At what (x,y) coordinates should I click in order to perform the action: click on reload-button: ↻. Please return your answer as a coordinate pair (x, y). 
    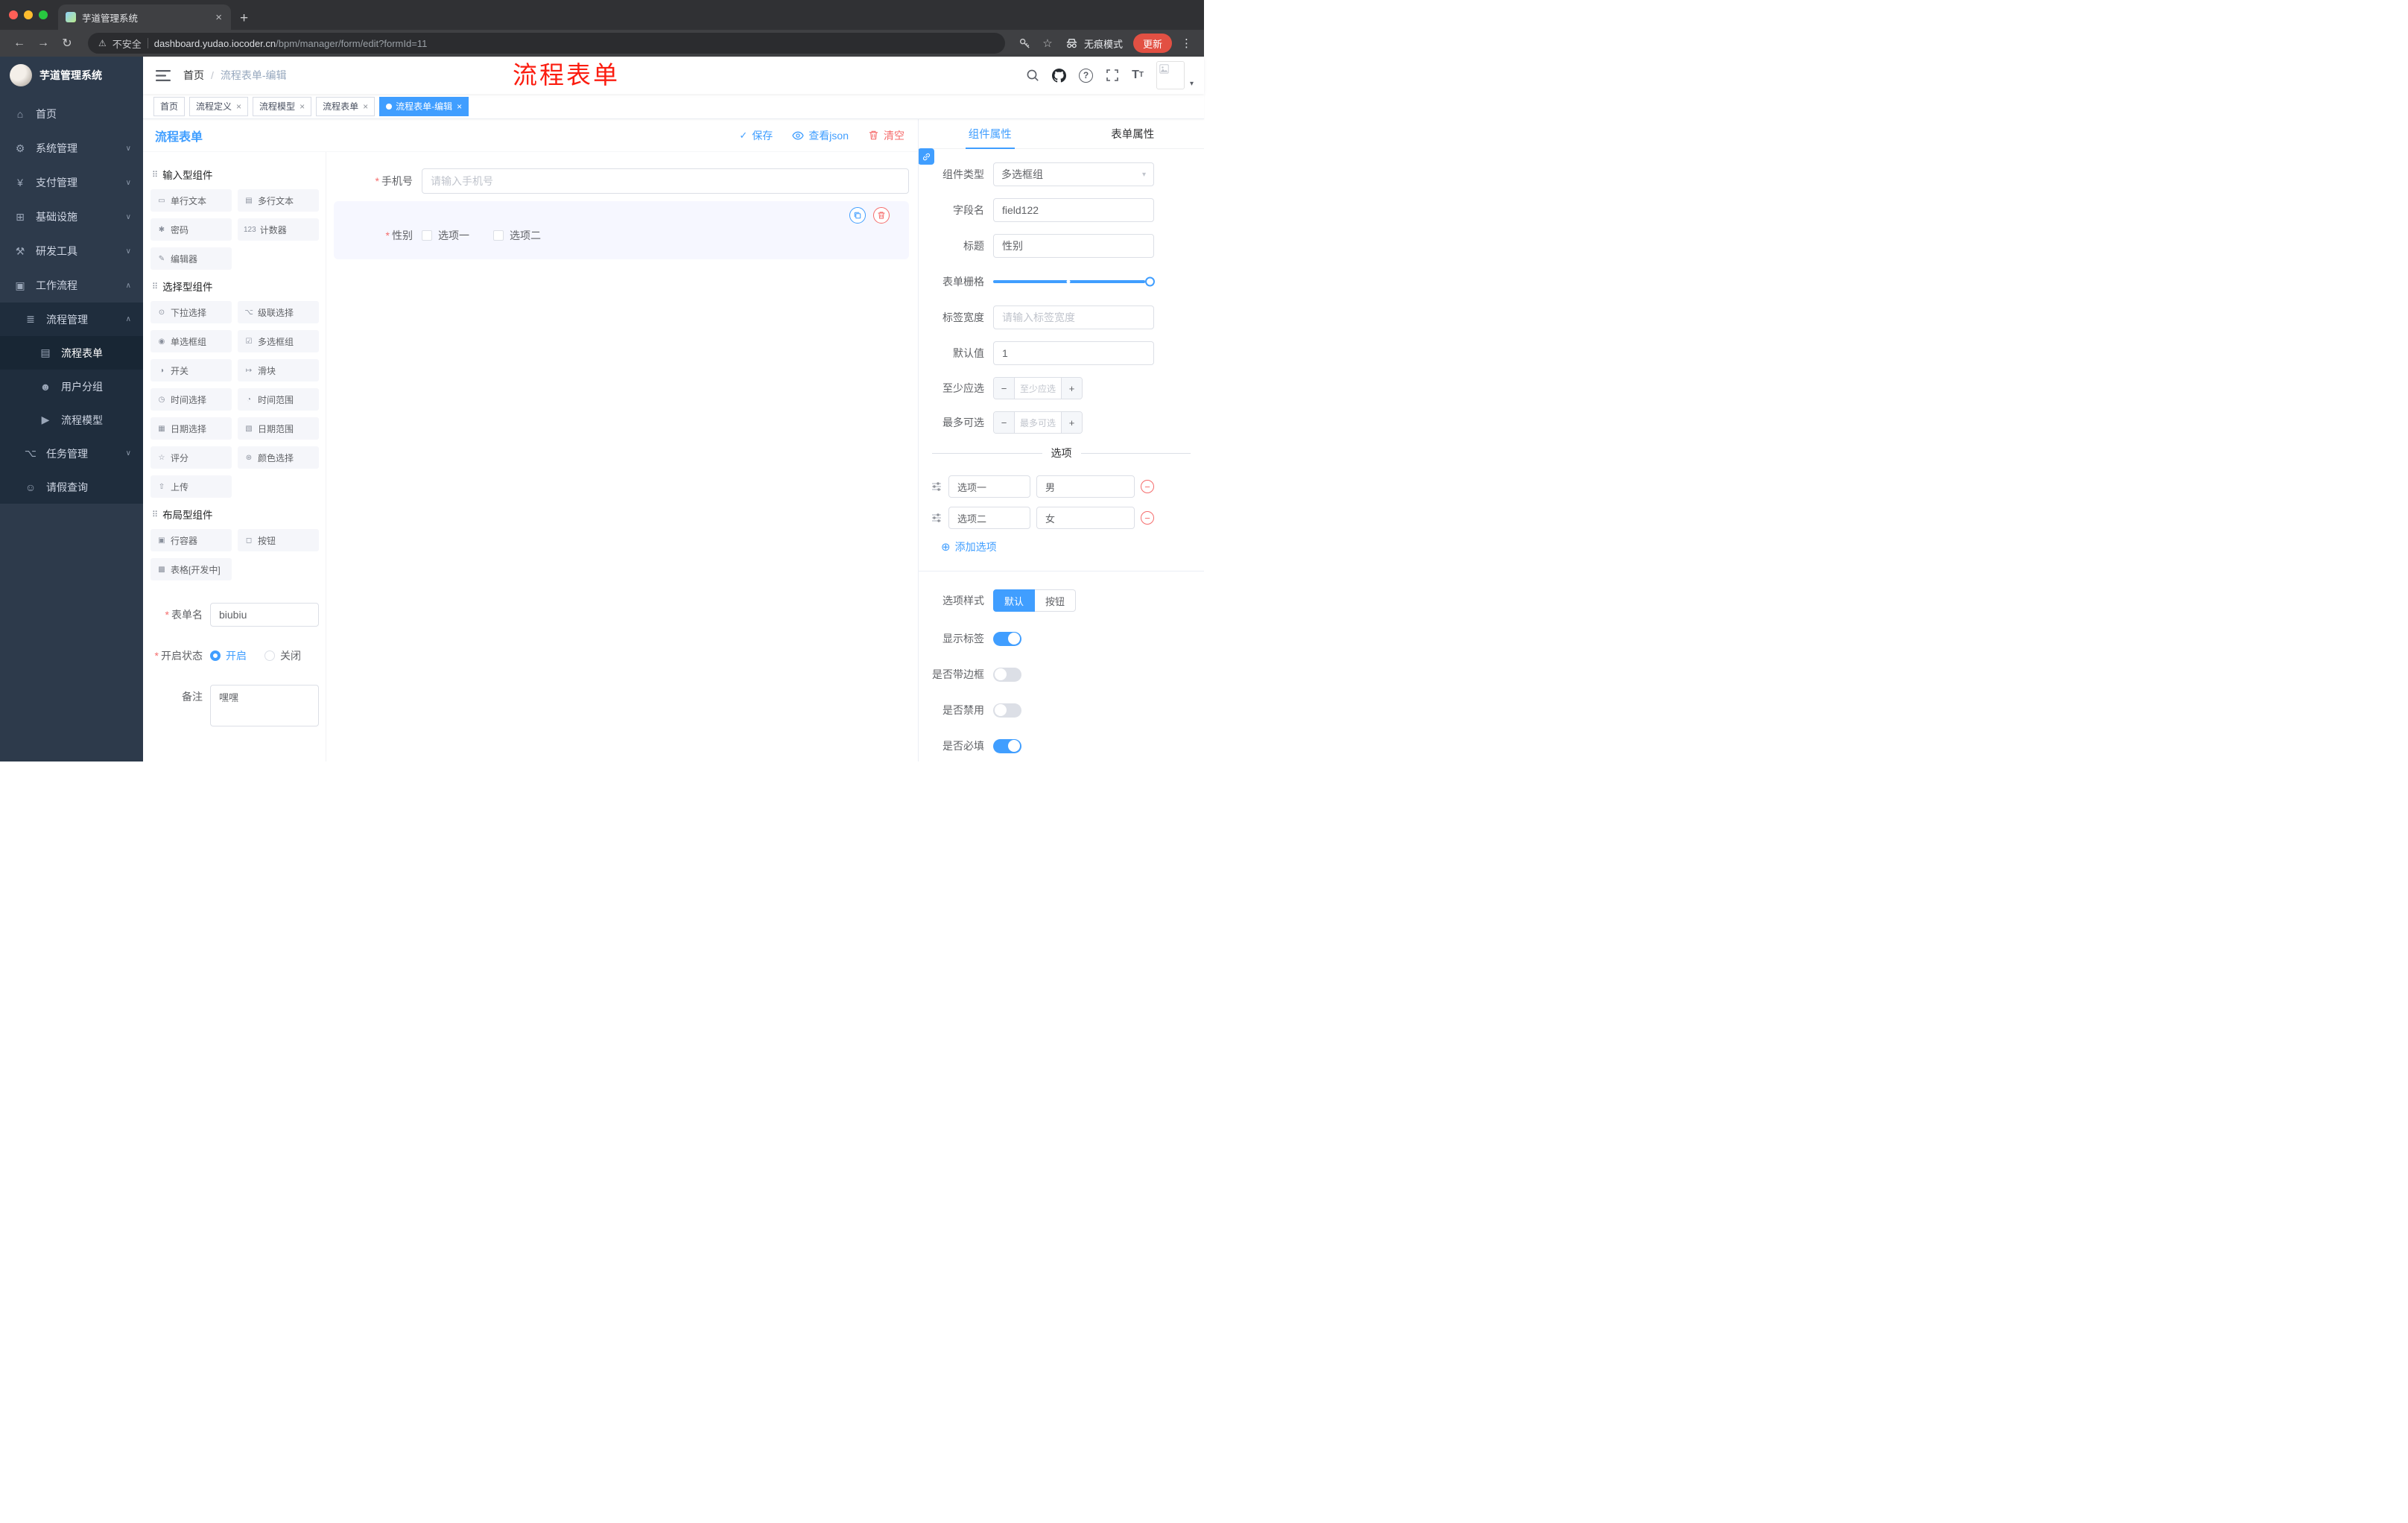
    Looking at the image, I should click on (67, 44).